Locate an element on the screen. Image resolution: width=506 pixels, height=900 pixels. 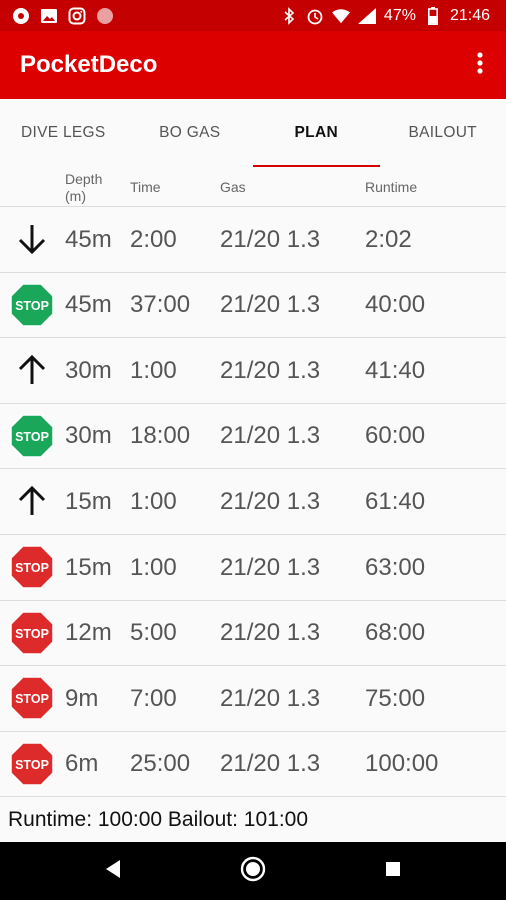
tab-bar: DIVE LEGS BO GAS PLAN BAILOUT is located at coordinates (253, 133).